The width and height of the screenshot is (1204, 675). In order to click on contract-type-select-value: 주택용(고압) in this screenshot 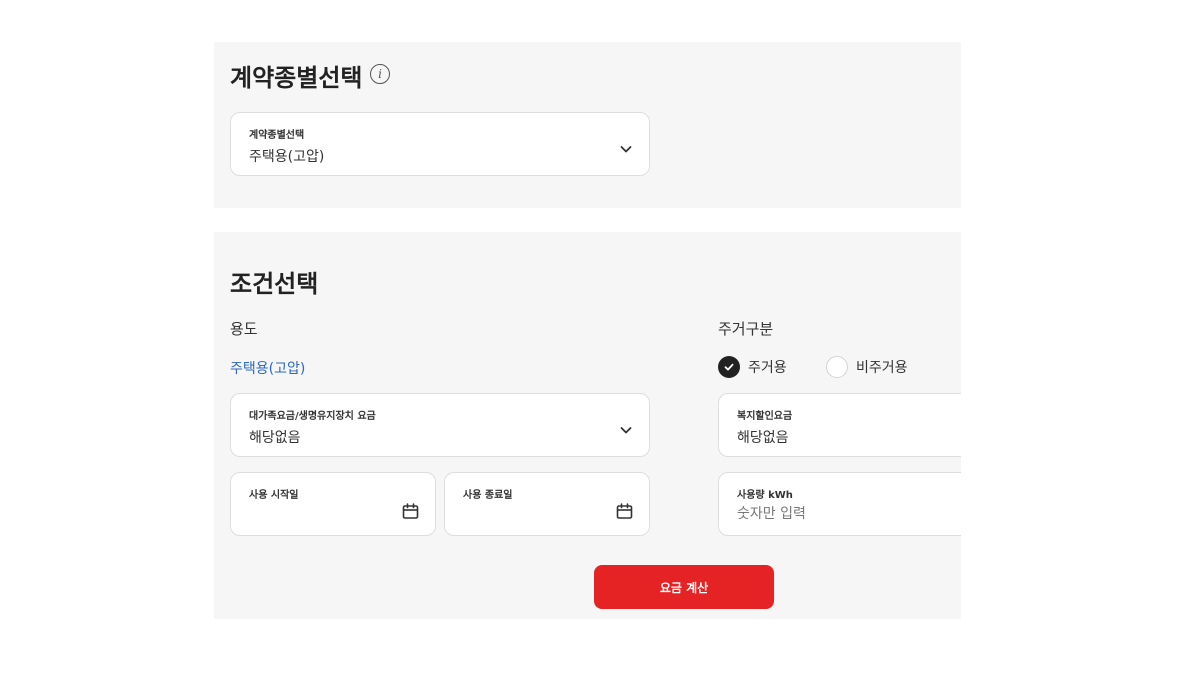, I will do `click(287, 157)`.